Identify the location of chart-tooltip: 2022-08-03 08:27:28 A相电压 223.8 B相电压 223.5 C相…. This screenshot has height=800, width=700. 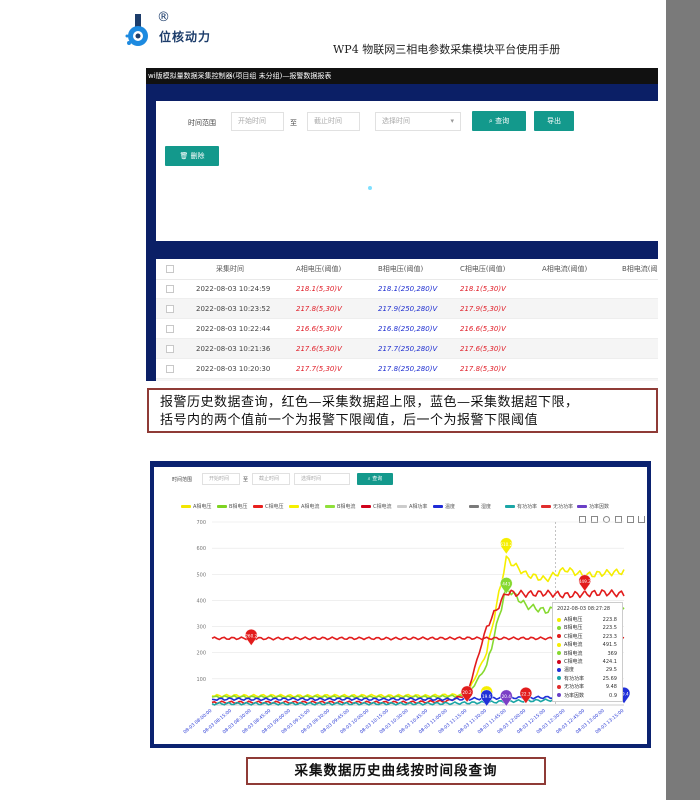
(587, 652).